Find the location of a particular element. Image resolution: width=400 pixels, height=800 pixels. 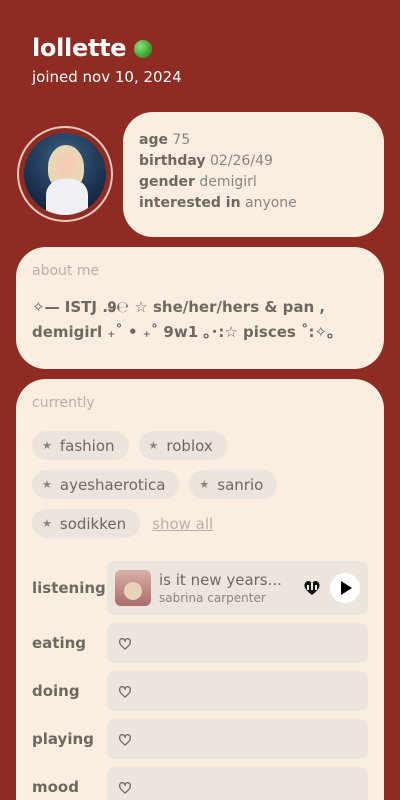

name-row: lollette is located at coordinates (107, 48).